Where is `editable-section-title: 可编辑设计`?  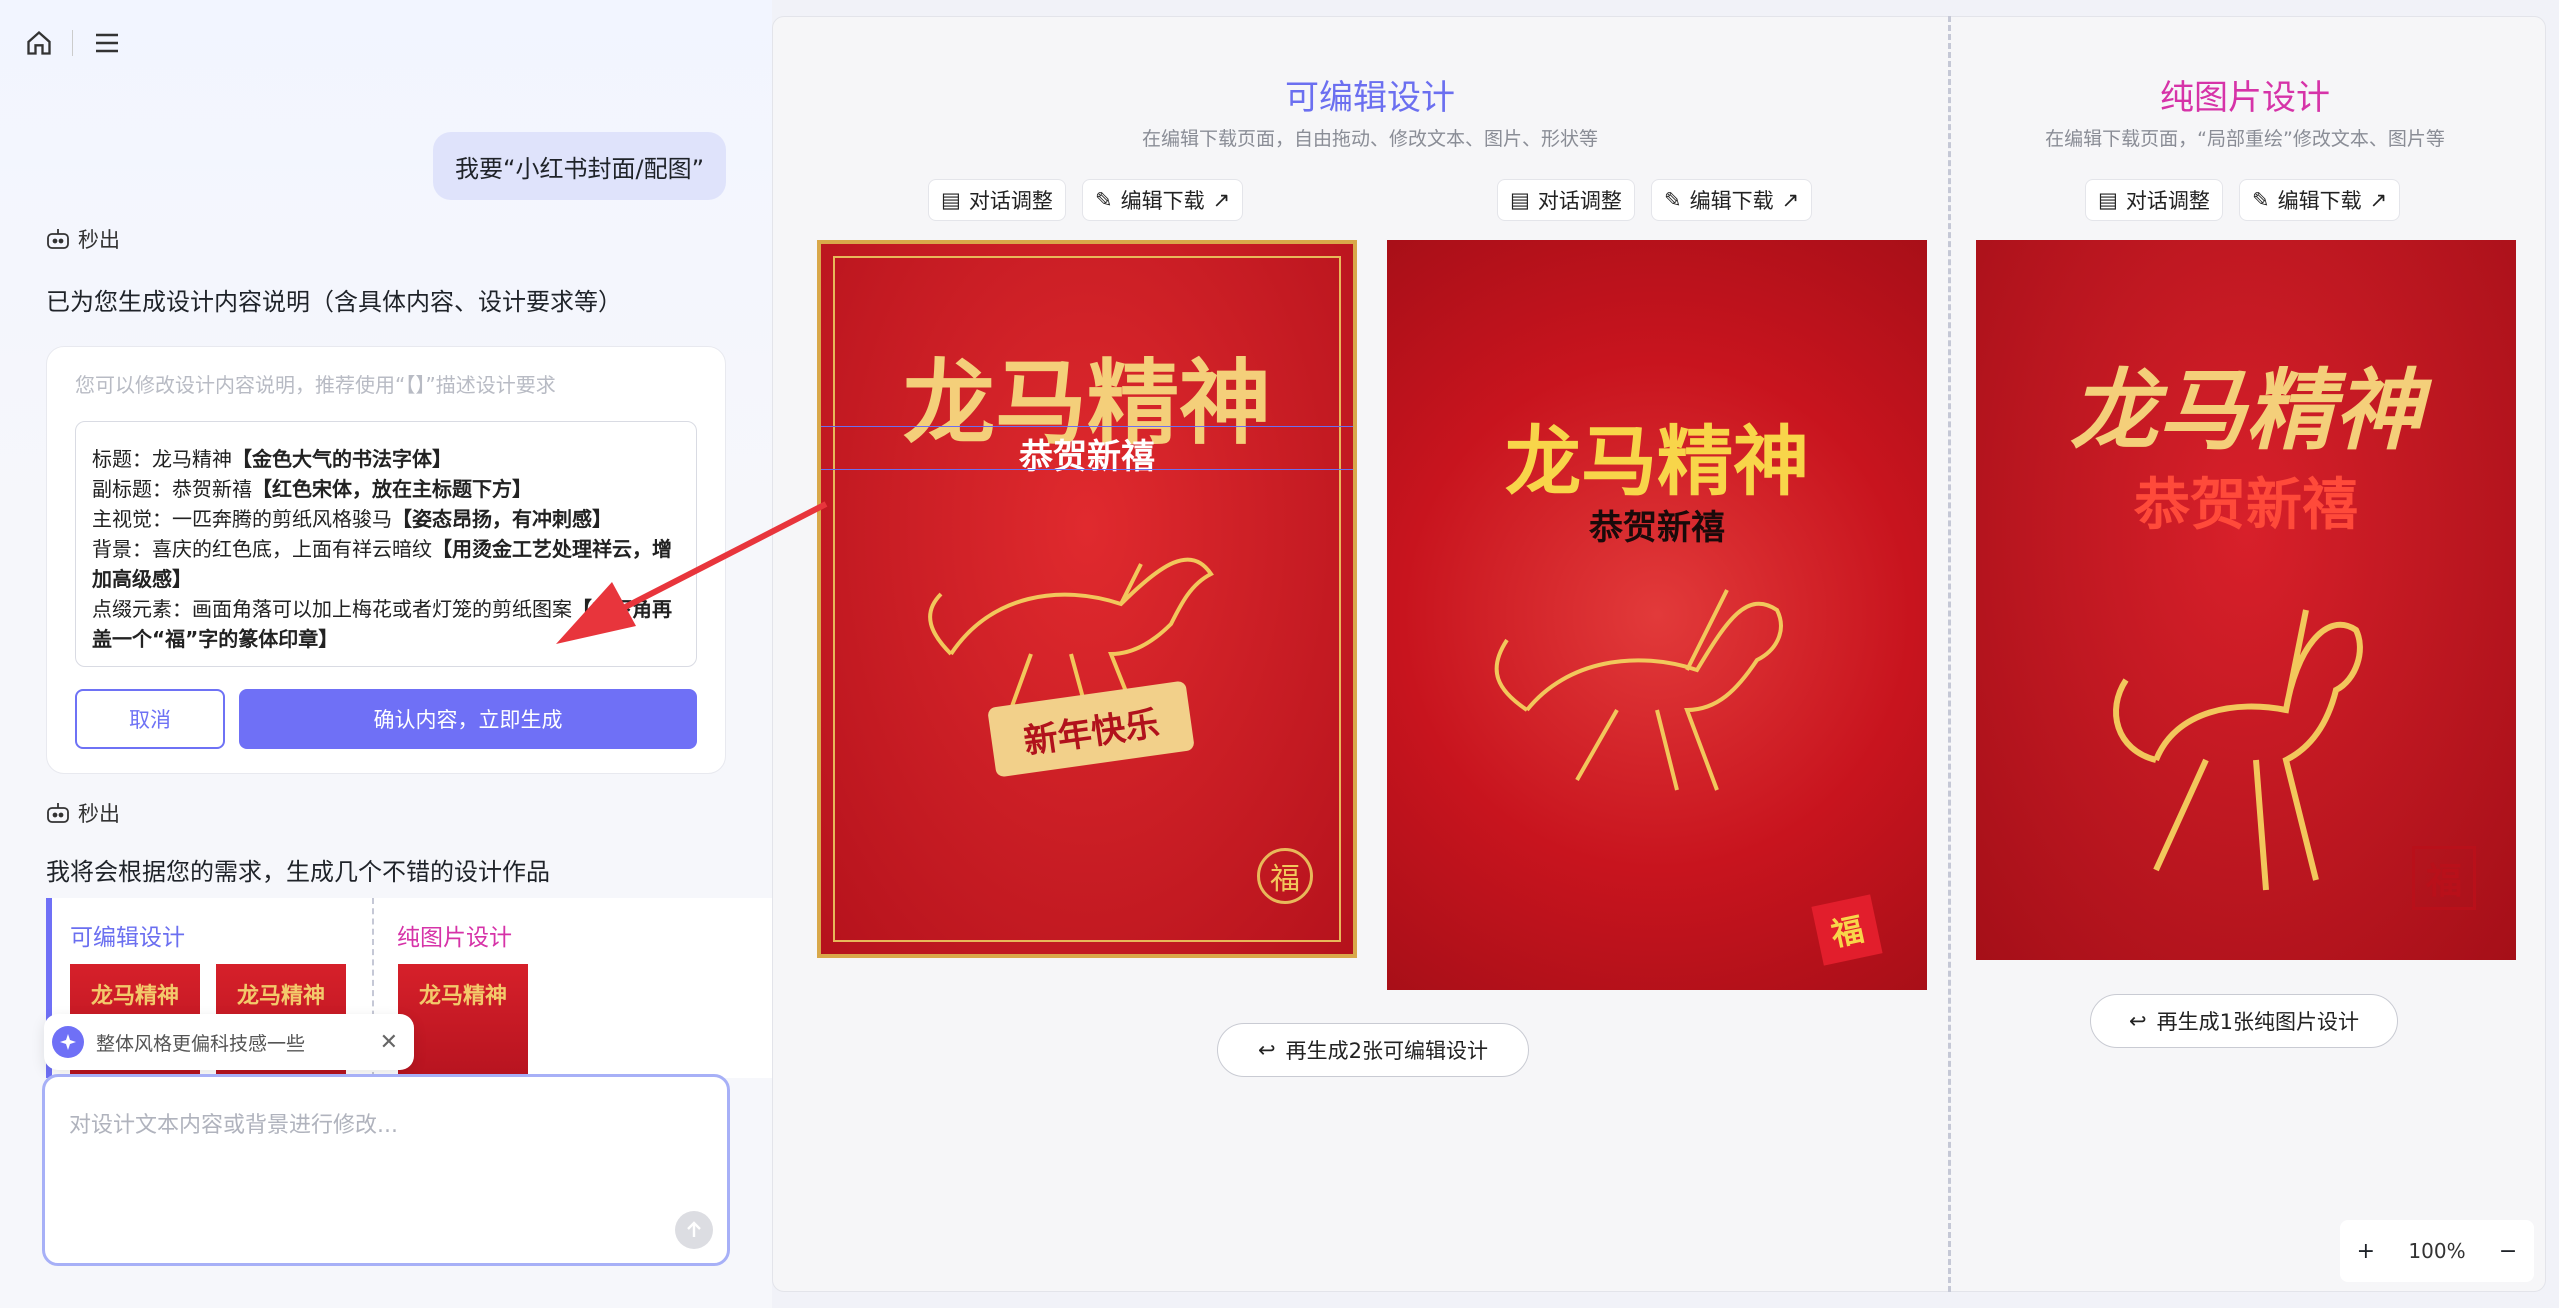
editable-section-title: 可编辑设计 is located at coordinates (1370, 98).